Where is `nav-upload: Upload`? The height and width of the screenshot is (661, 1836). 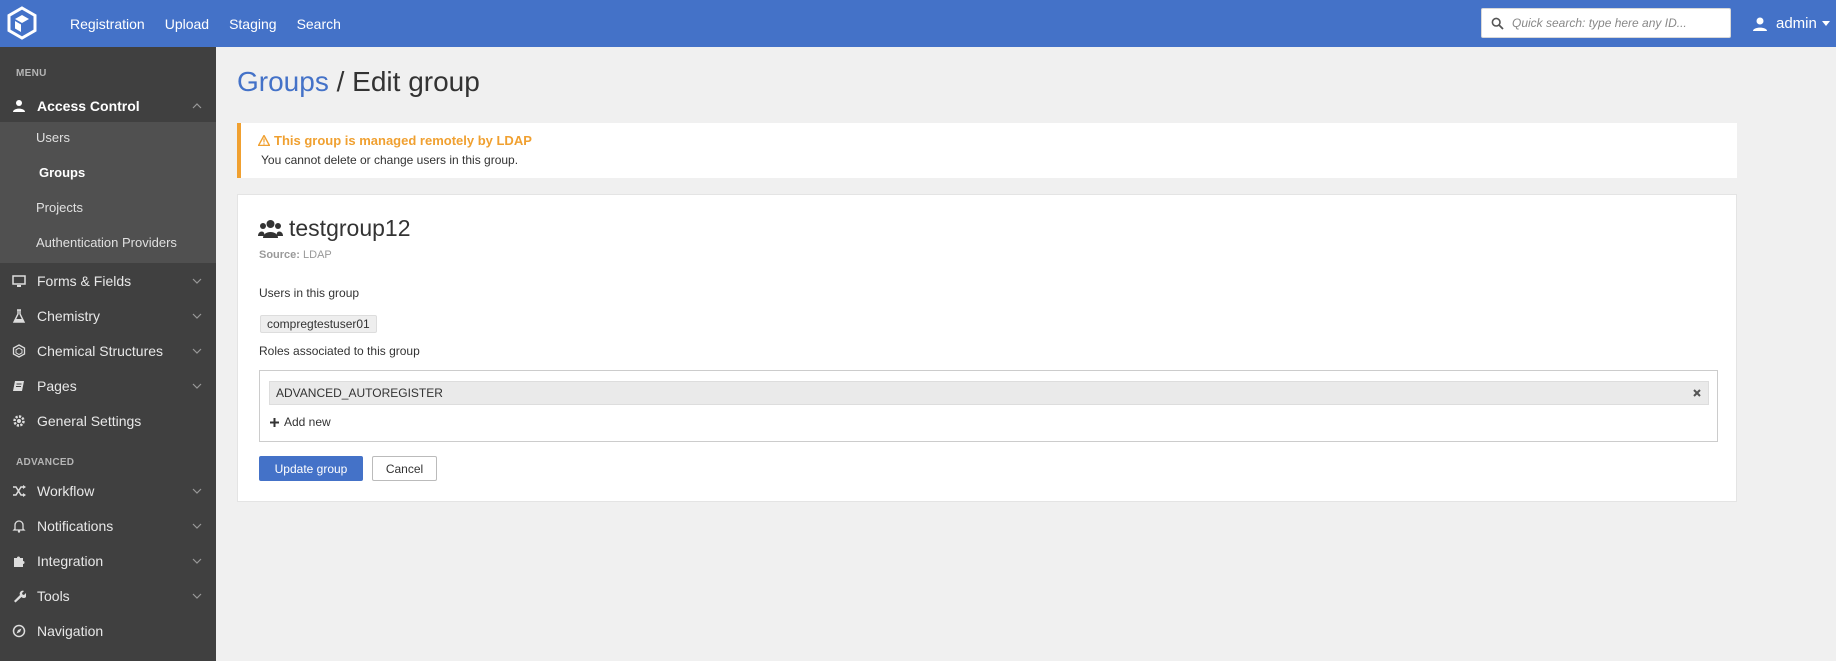 nav-upload: Upload is located at coordinates (187, 24).